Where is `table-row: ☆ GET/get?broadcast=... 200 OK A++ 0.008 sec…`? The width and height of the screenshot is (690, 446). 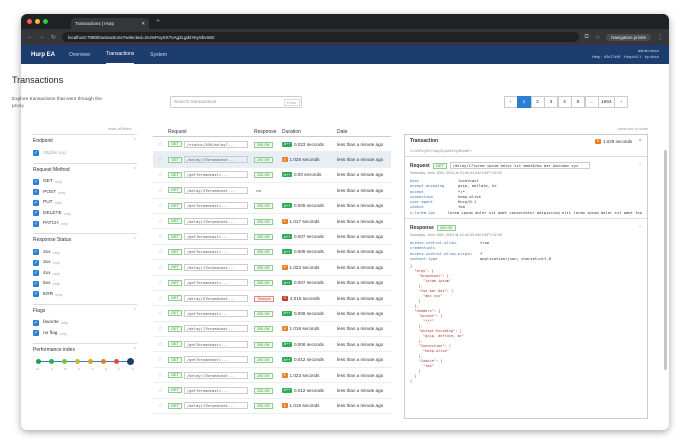 table-row: ☆ GET/get?broadcast=... 200 OK A++ 0.008 sec… is located at coordinates (272, 253).